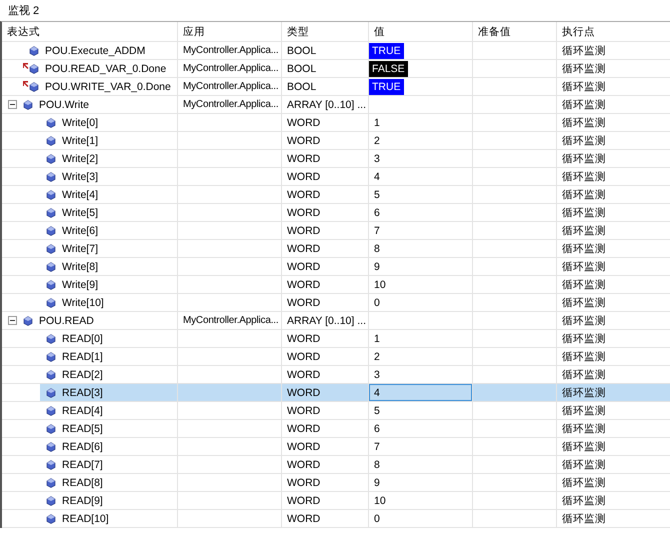 The image size is (670, 545). Describe the element at coordinates (82, 356) in the screenshot. I see `expression-text: READ[1]` at that location.